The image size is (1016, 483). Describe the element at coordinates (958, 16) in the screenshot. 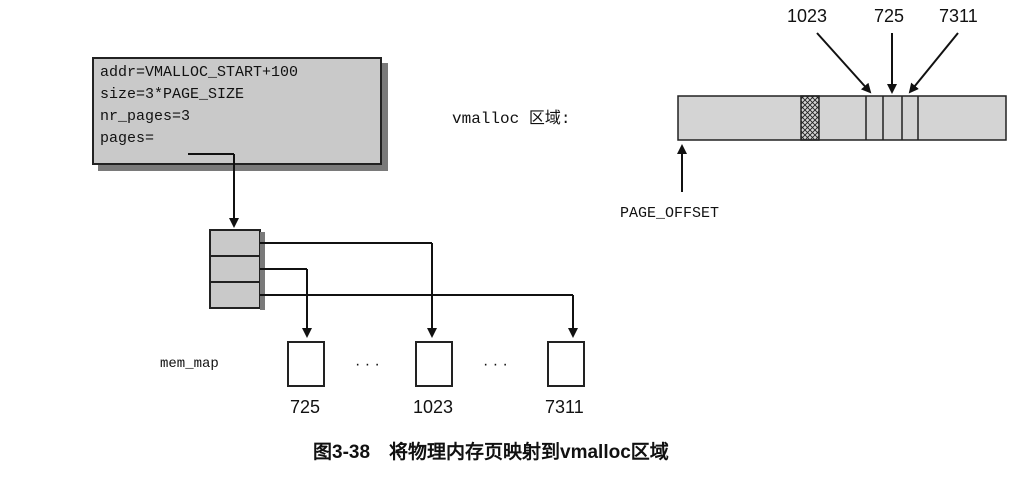

I see `vmalloc-label-7311: 7311` at that location.